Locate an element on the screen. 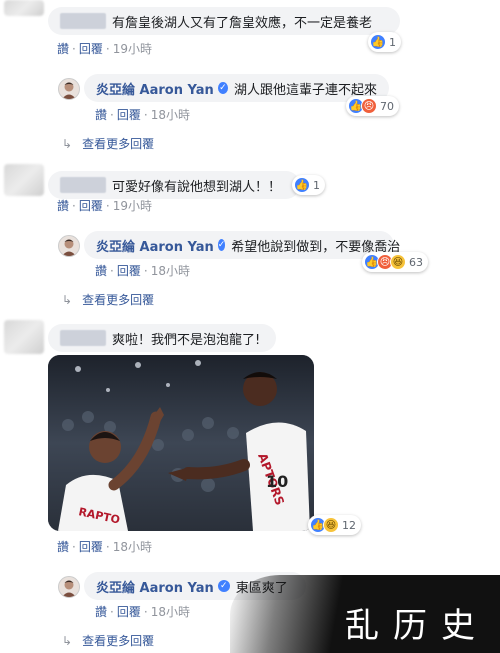 This screenshot has width=500, height=653. comment-bubble: 爽啦！我們不是泡泡龍了! is located at coordinates (162, 338).